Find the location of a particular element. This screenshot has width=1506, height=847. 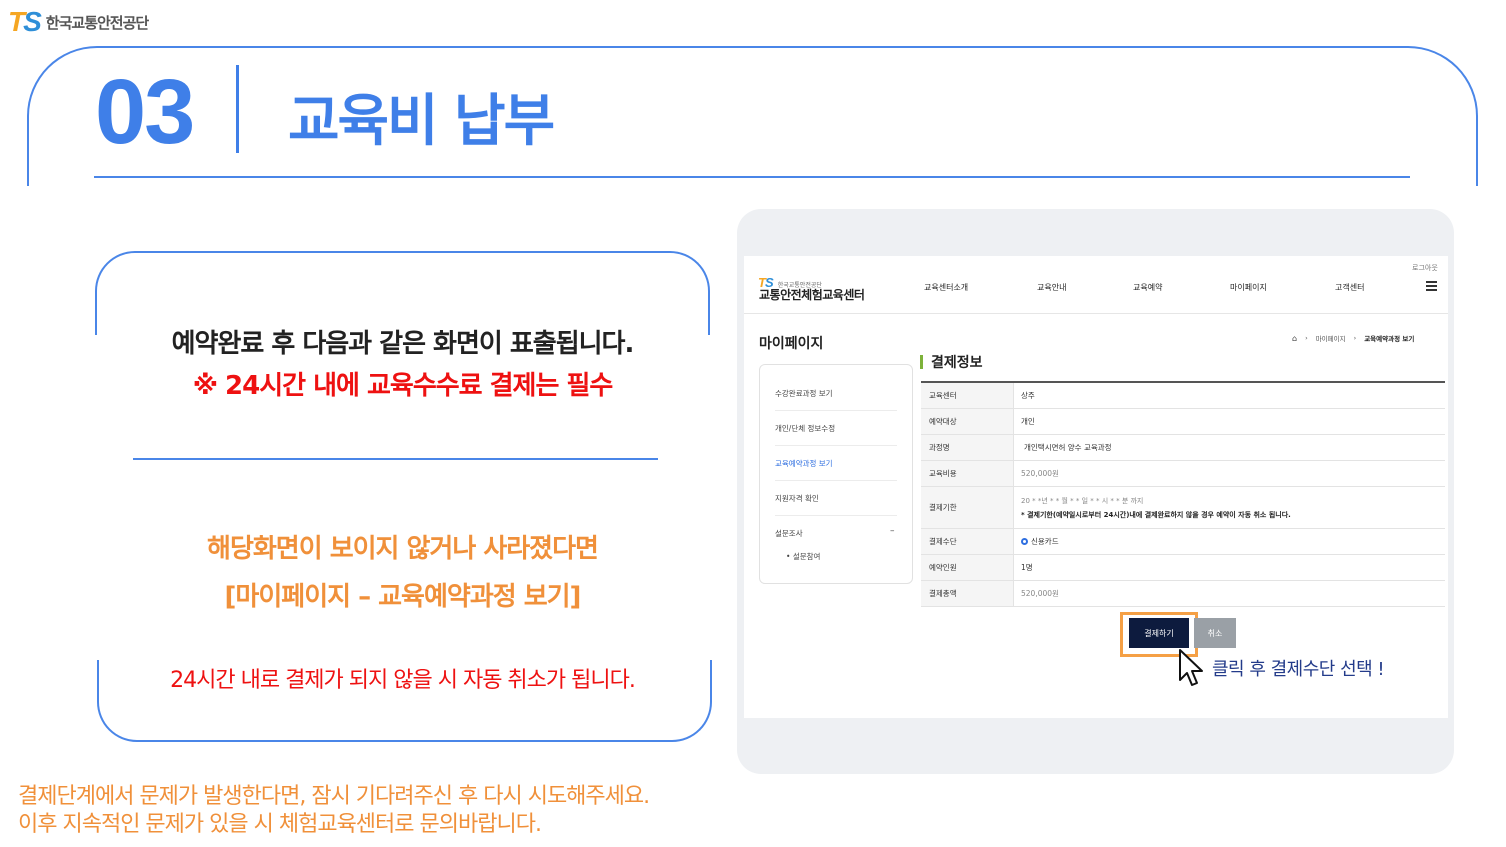

org-name: 한국교통안전공단 is located at coordinates (97, 22).